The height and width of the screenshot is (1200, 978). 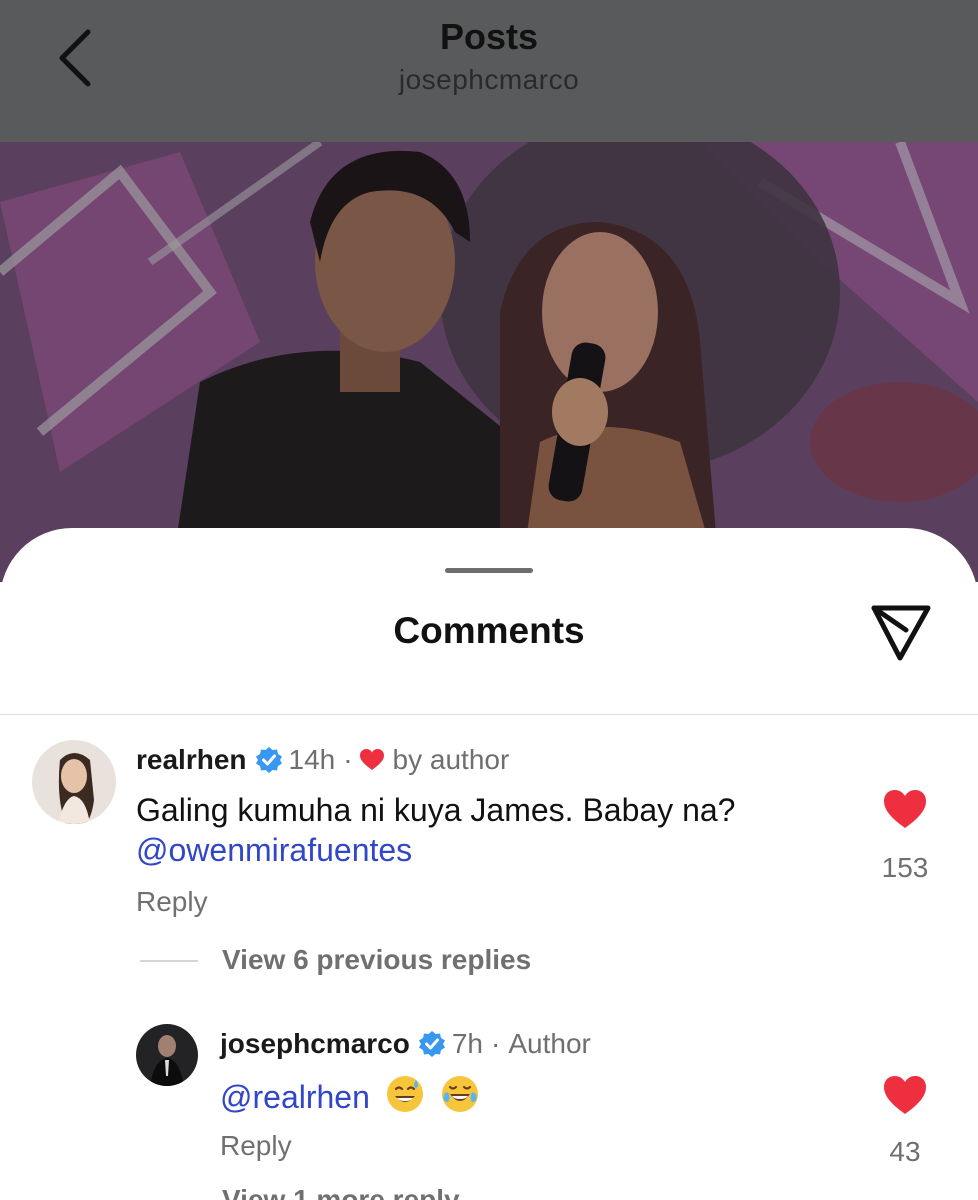 I want to click on mention-link: @realrhen, so click(x=295, y=1097).